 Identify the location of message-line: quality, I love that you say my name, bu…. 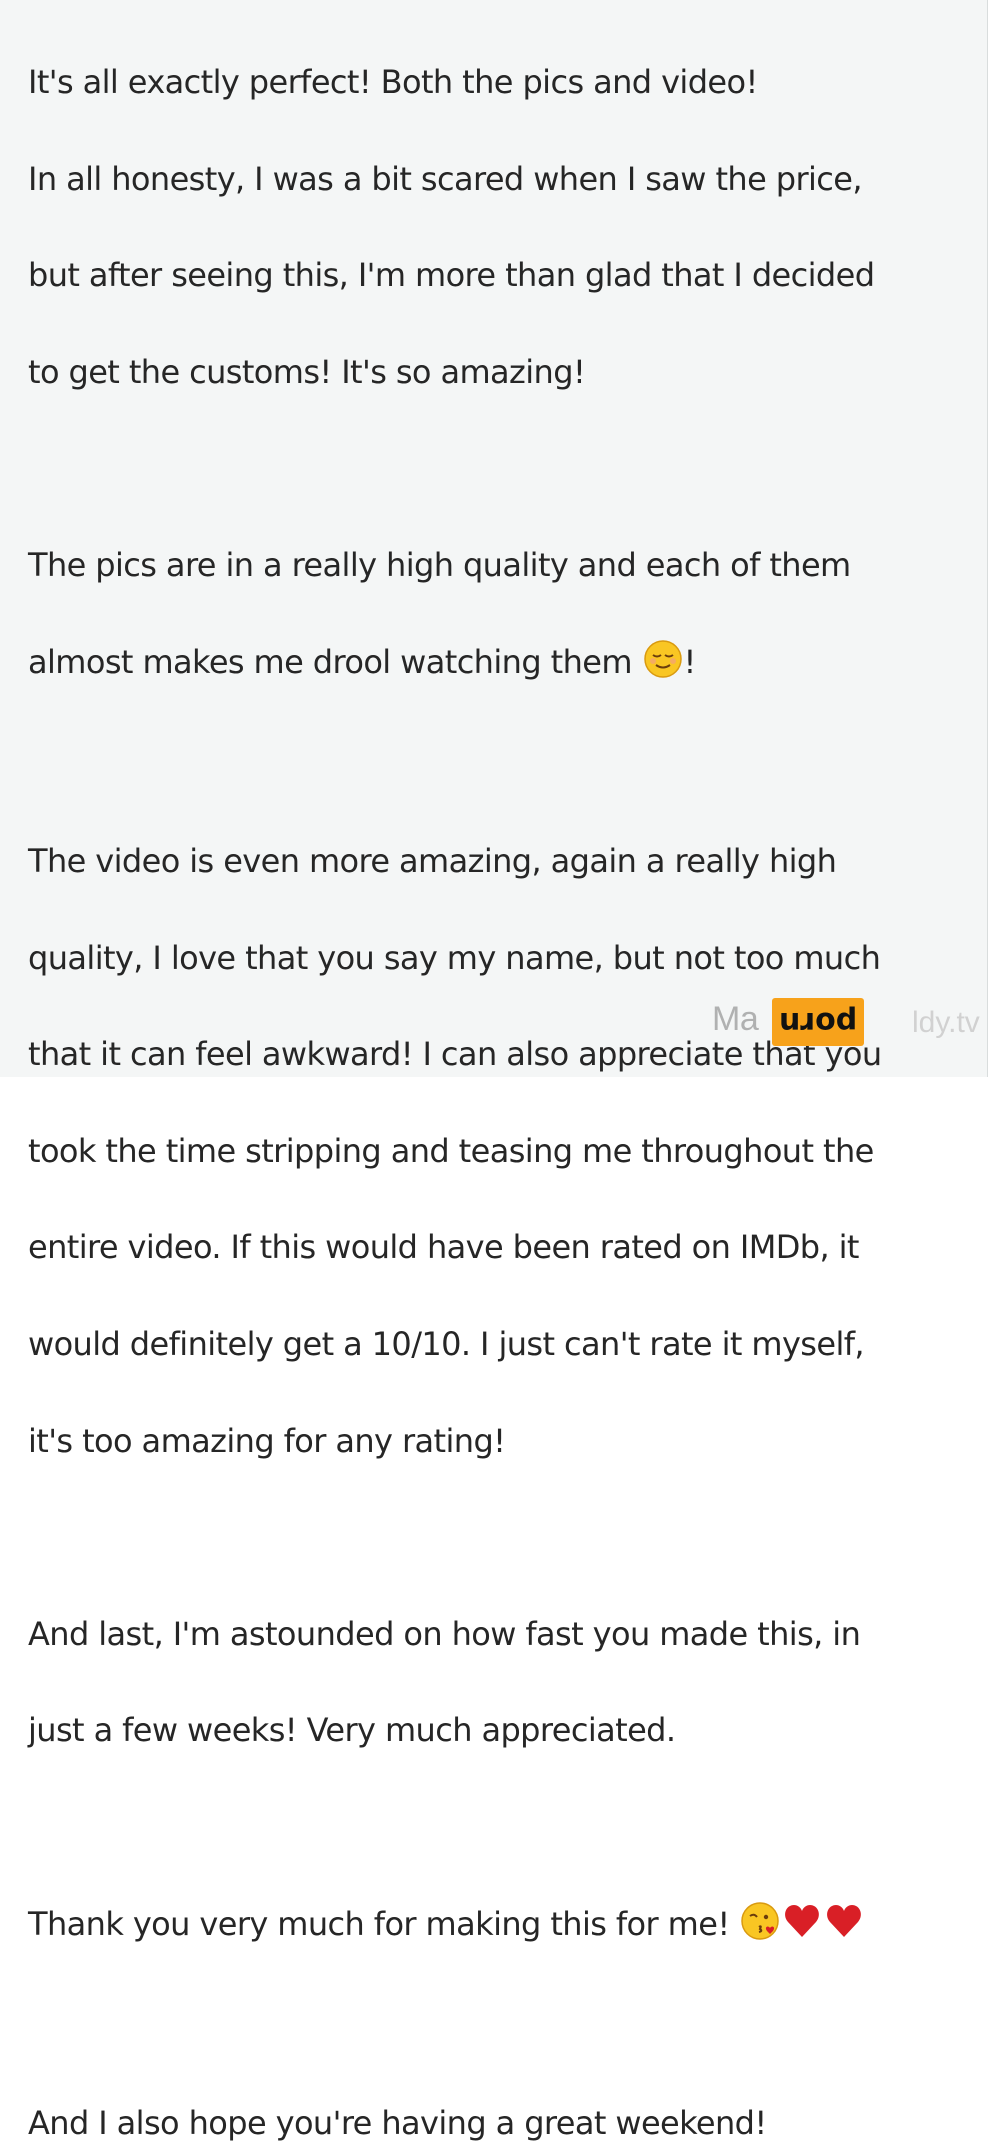
(454, 957).